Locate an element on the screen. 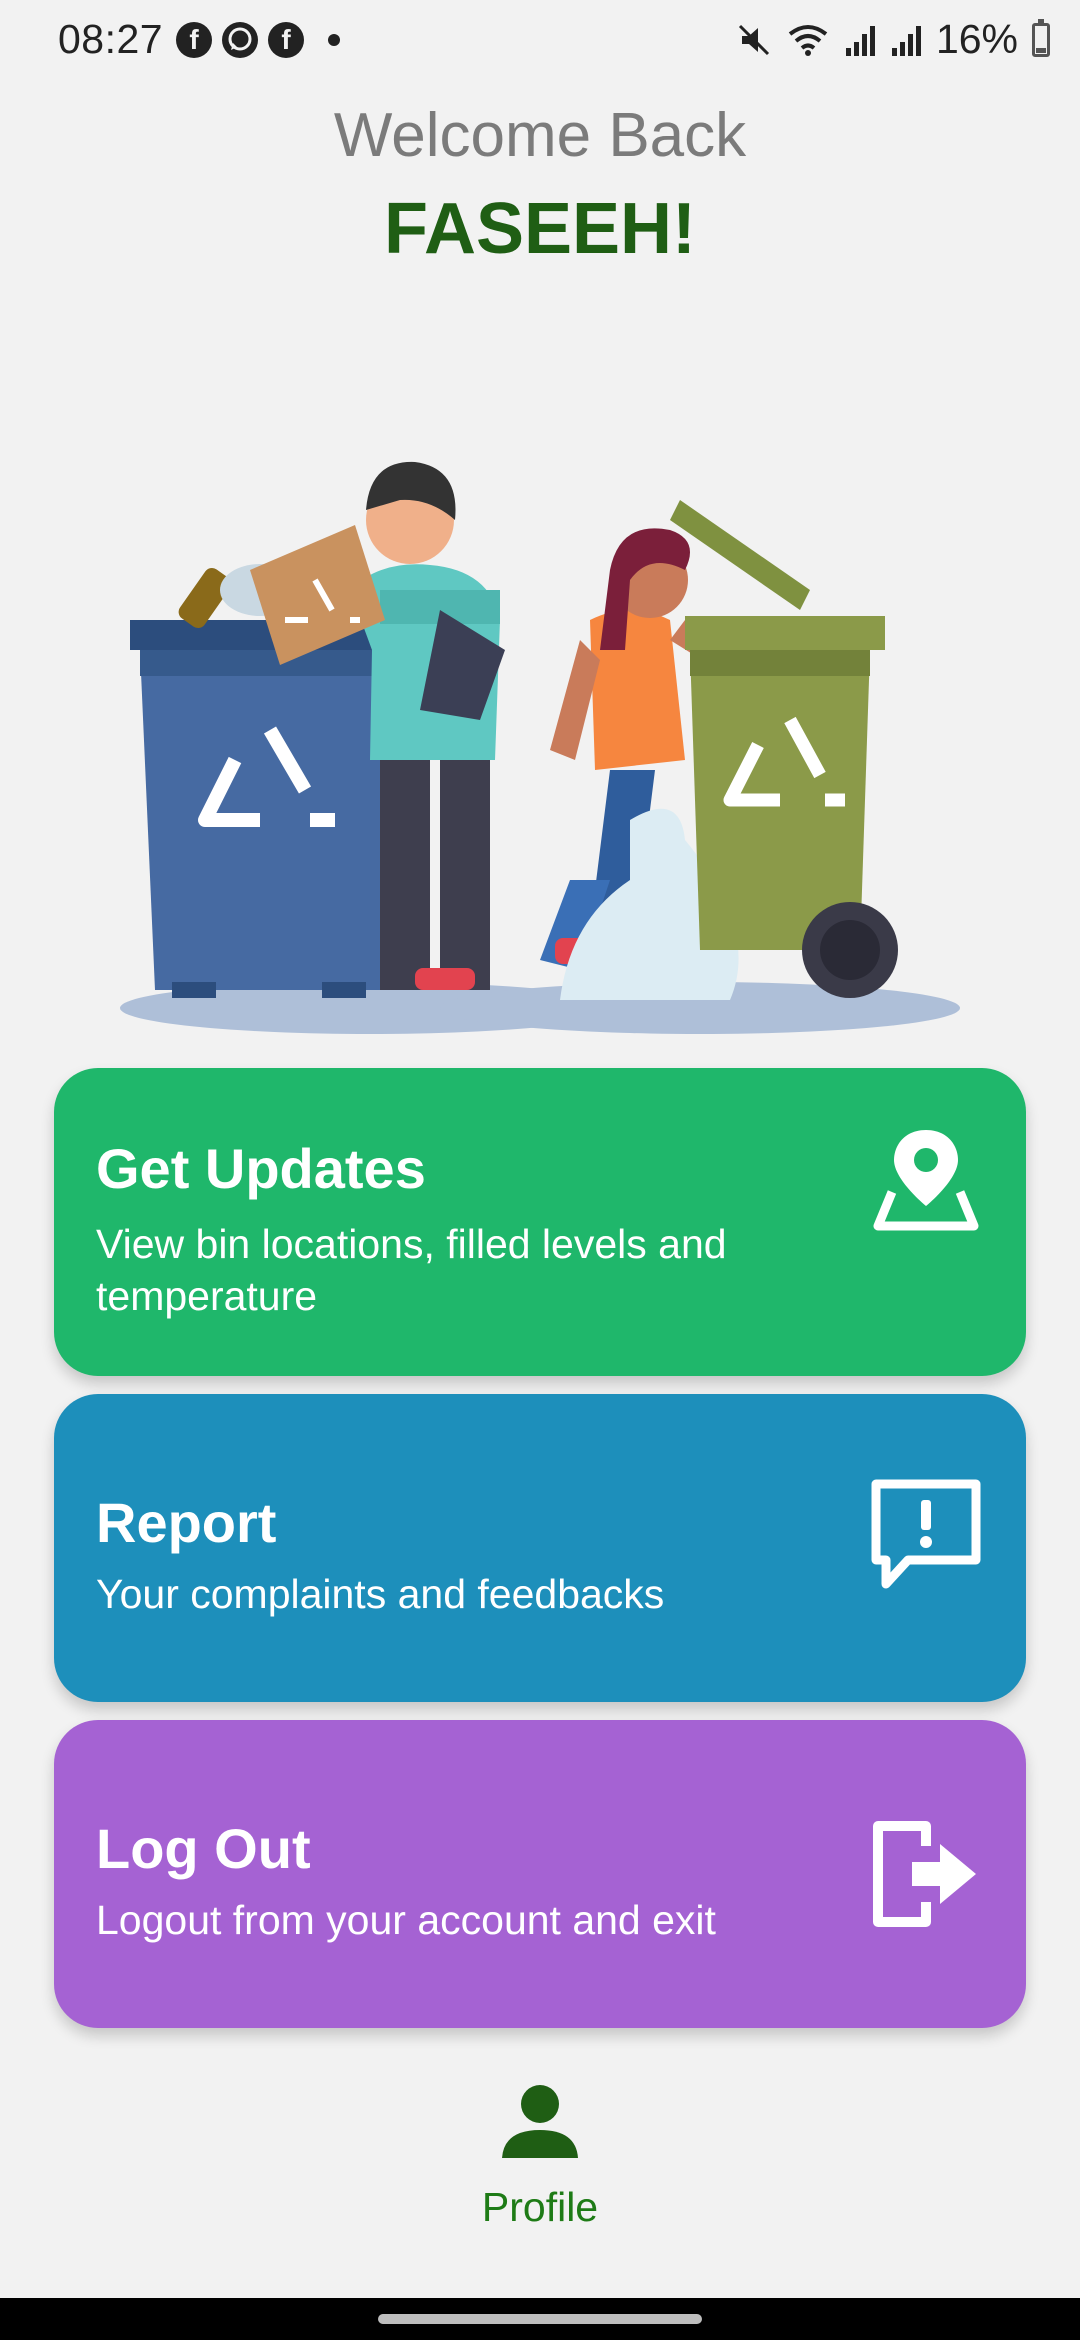  battery-icon is located at coordinates (1041, 37).